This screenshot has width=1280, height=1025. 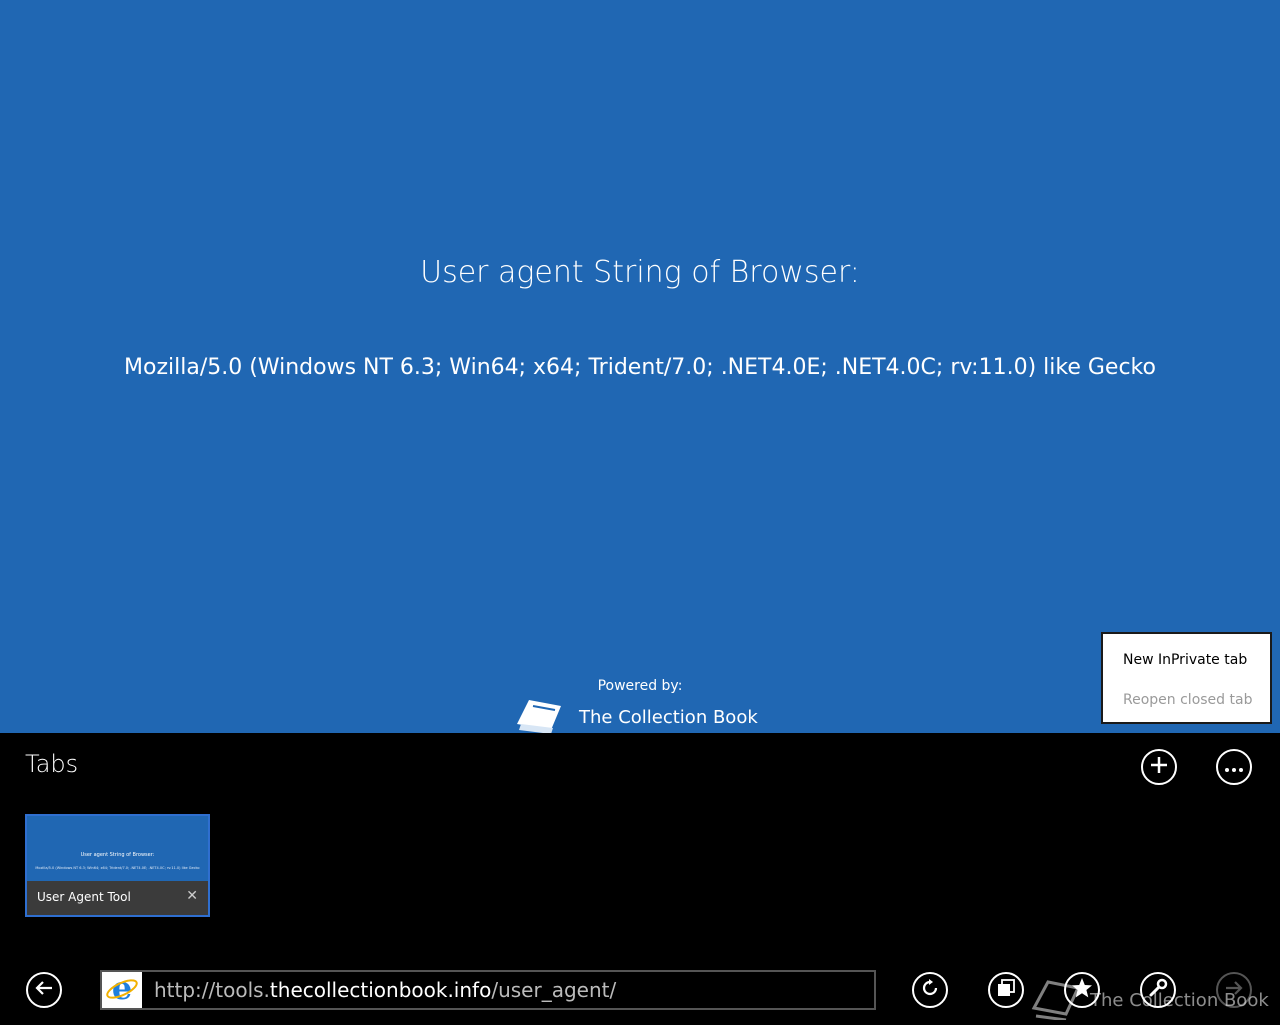 I want to click on svg-text: e, so click(x=122, y=988).